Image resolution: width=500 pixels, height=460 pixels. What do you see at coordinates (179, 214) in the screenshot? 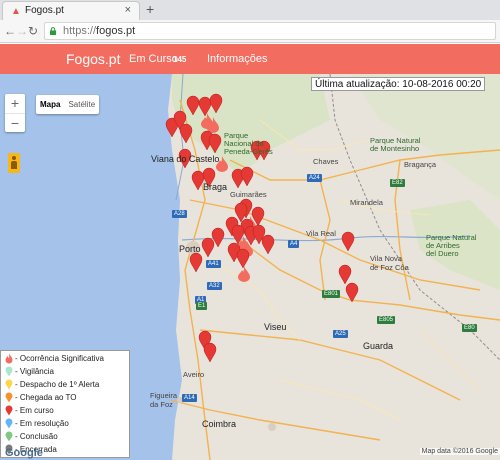
I see `road-shield: A28` at bounding box center [179, 214].